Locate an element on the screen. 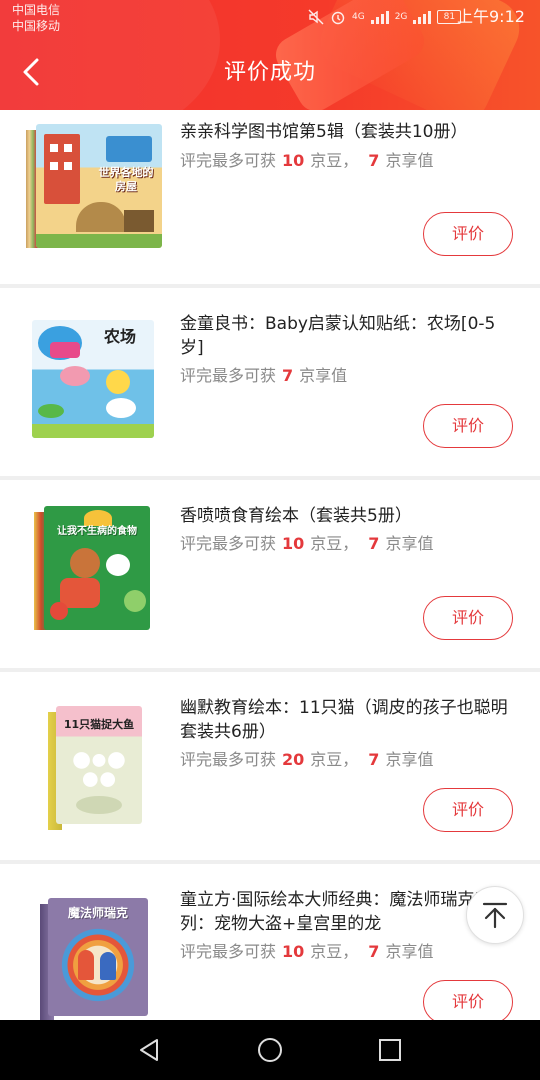 This screenshot has height=1080, width=540. network-type-label: 2G is located at coordinates (401, 17).